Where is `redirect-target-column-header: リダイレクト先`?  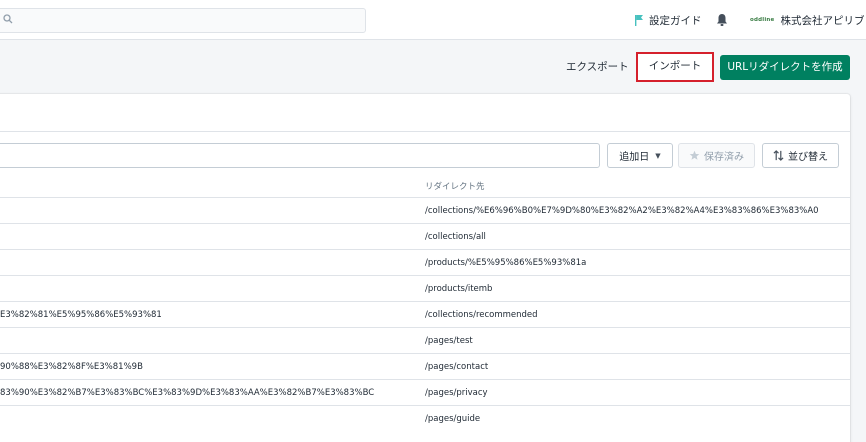 redirect-target-column-header: リダイレクト先 is located at coordinates (455, 187).